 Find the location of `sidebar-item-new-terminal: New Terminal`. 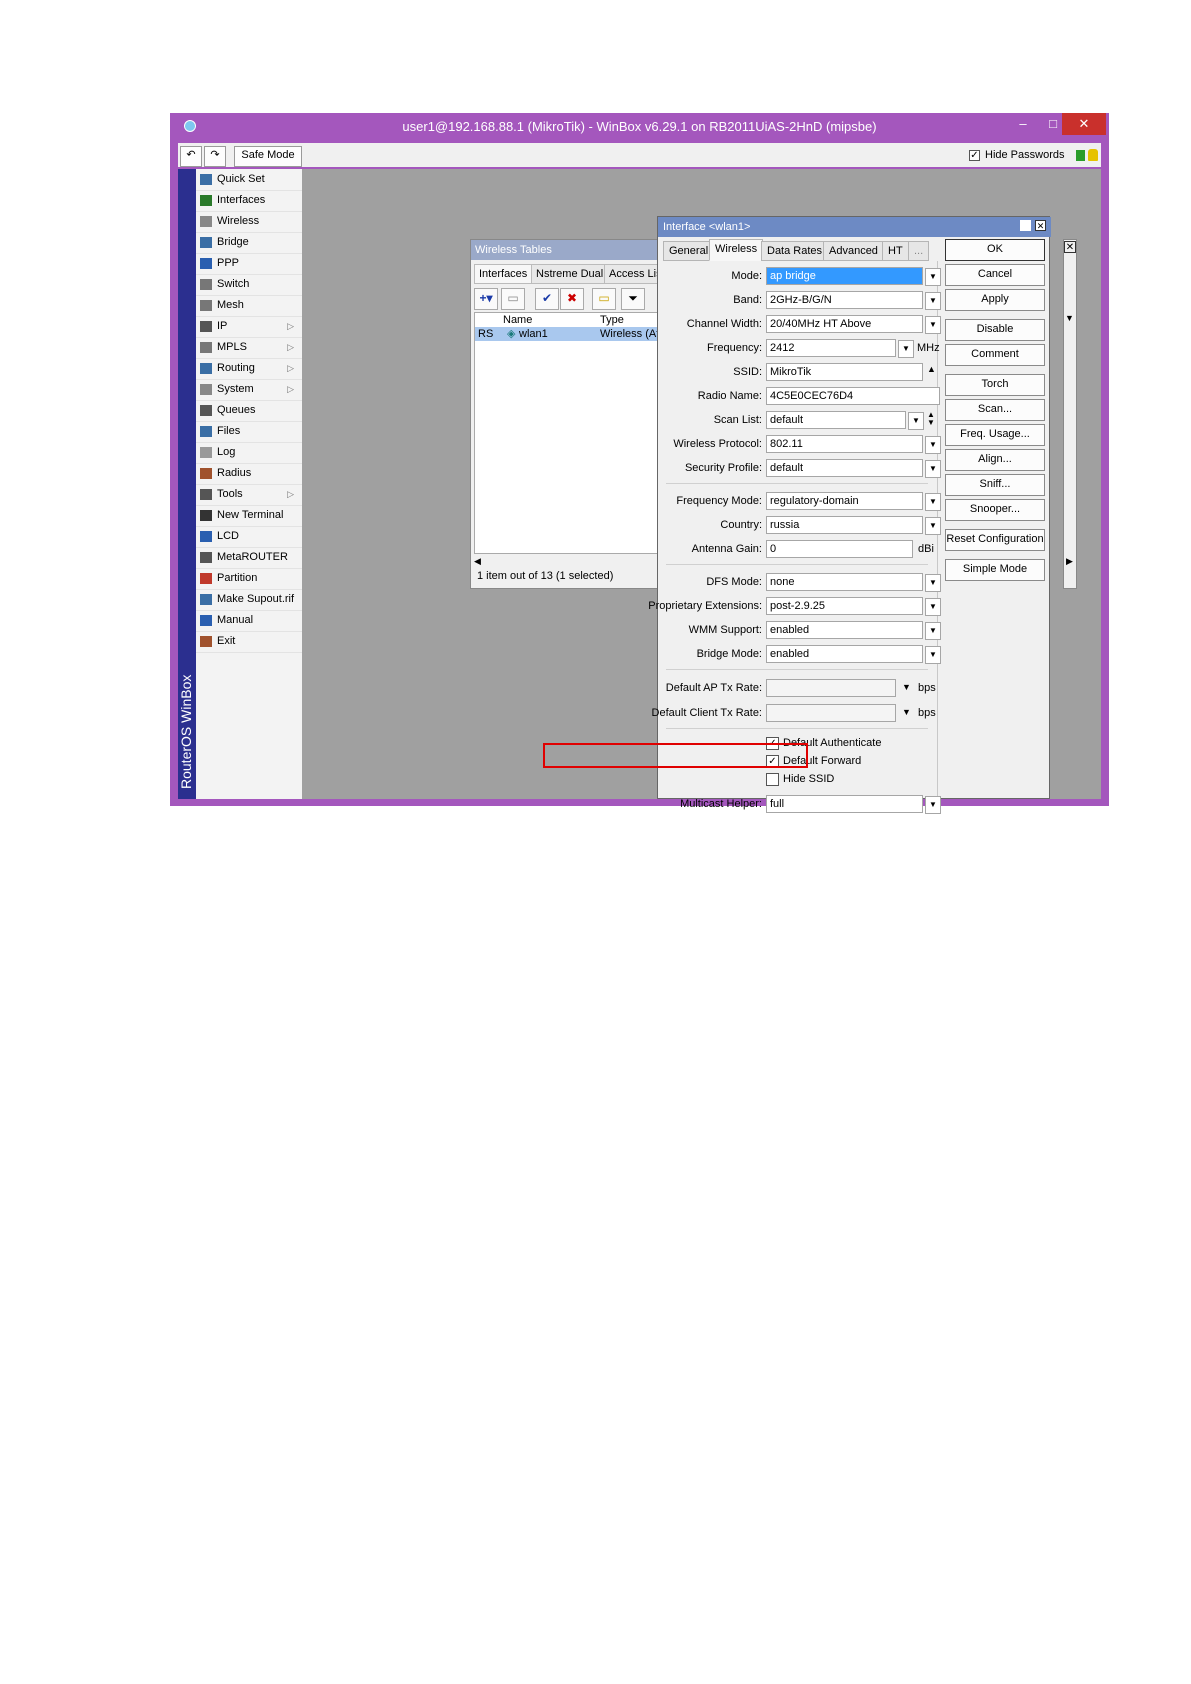

sidebar-item-new-terminal: New Terminal is located at coordinates (249, 516).